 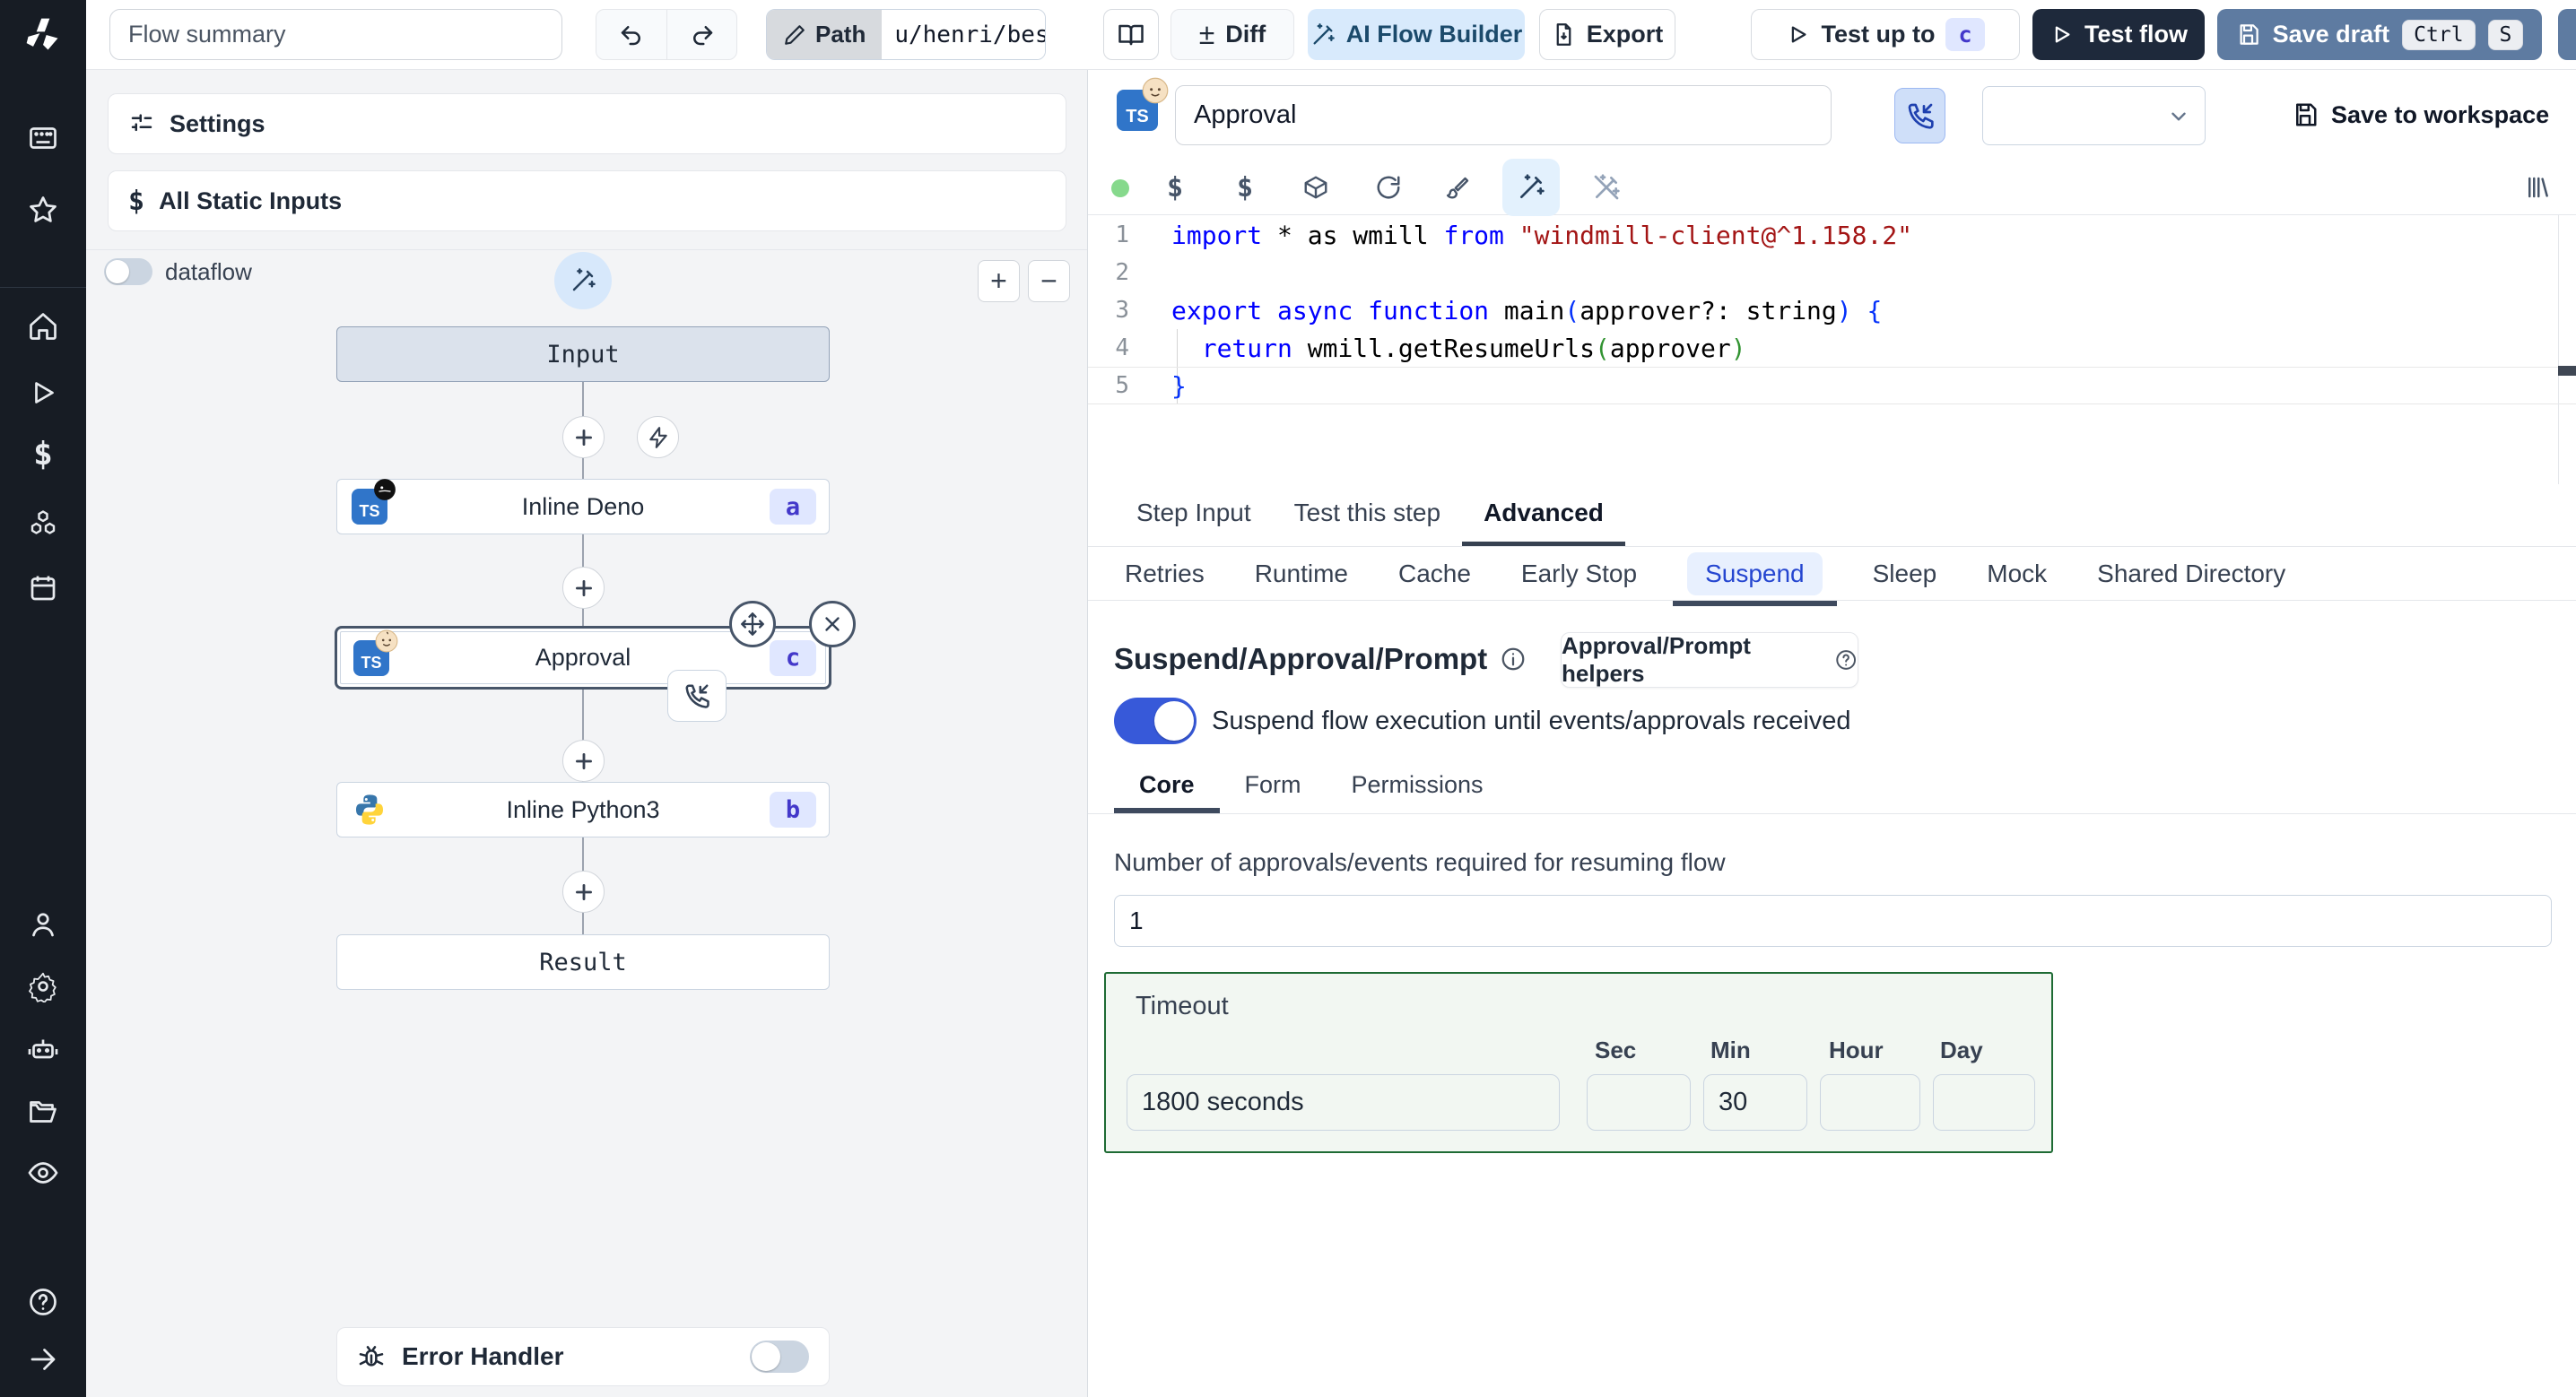 I want to click on tab-runtime: Runtime, so click(x=1301, y=574).